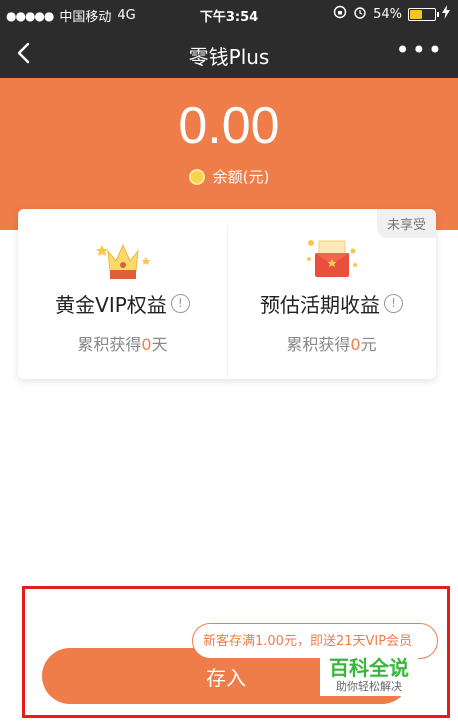  I want to click on coin-icon, so click(196, 176).